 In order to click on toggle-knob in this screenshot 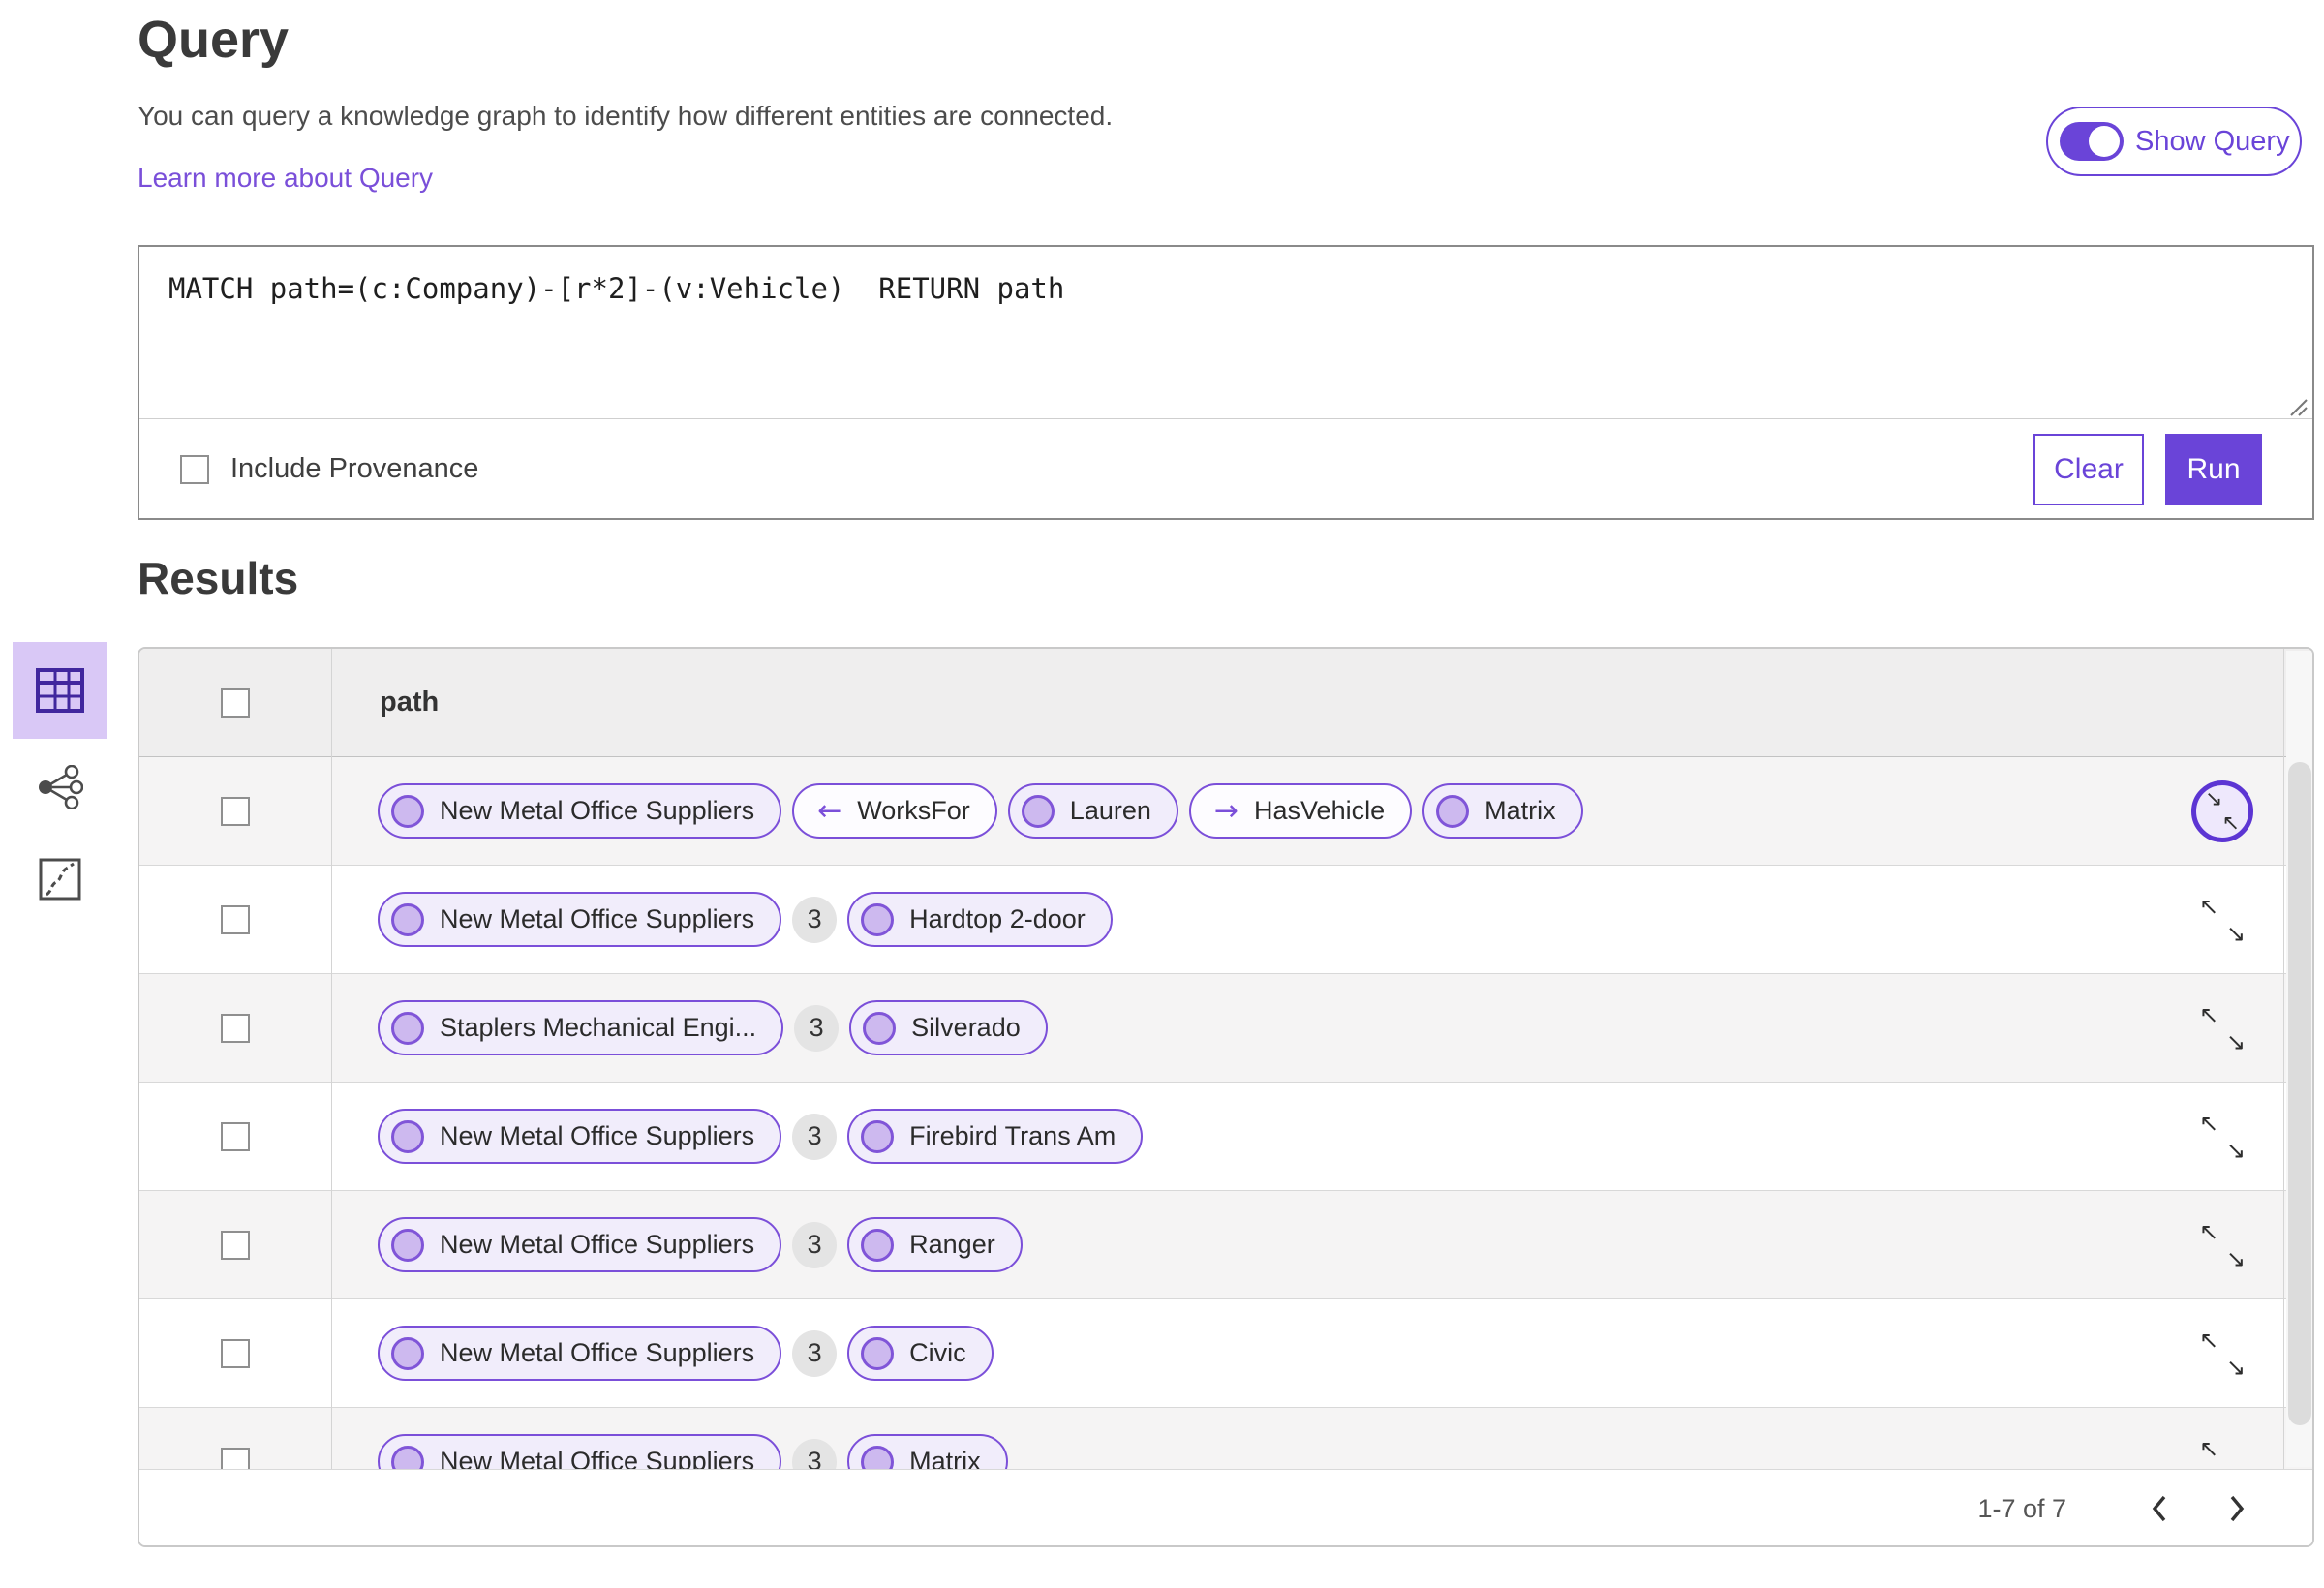, I will do `click(2104, 141)`.